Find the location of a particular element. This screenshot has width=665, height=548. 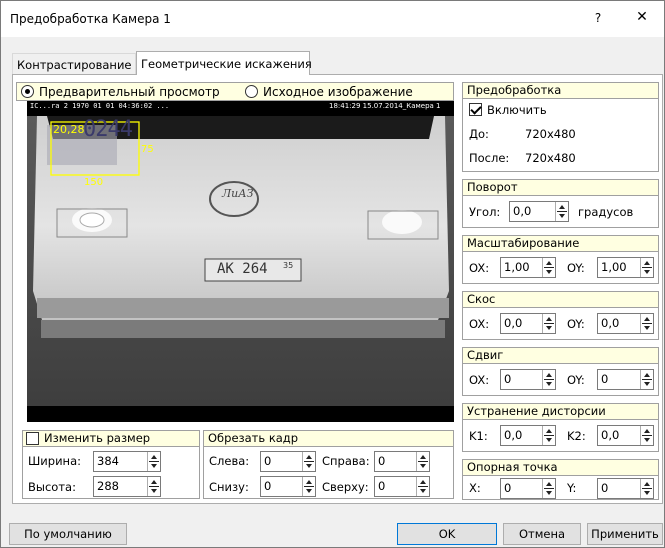

crop-bottom-label: Снизу: is located at coordinates (229, 487).